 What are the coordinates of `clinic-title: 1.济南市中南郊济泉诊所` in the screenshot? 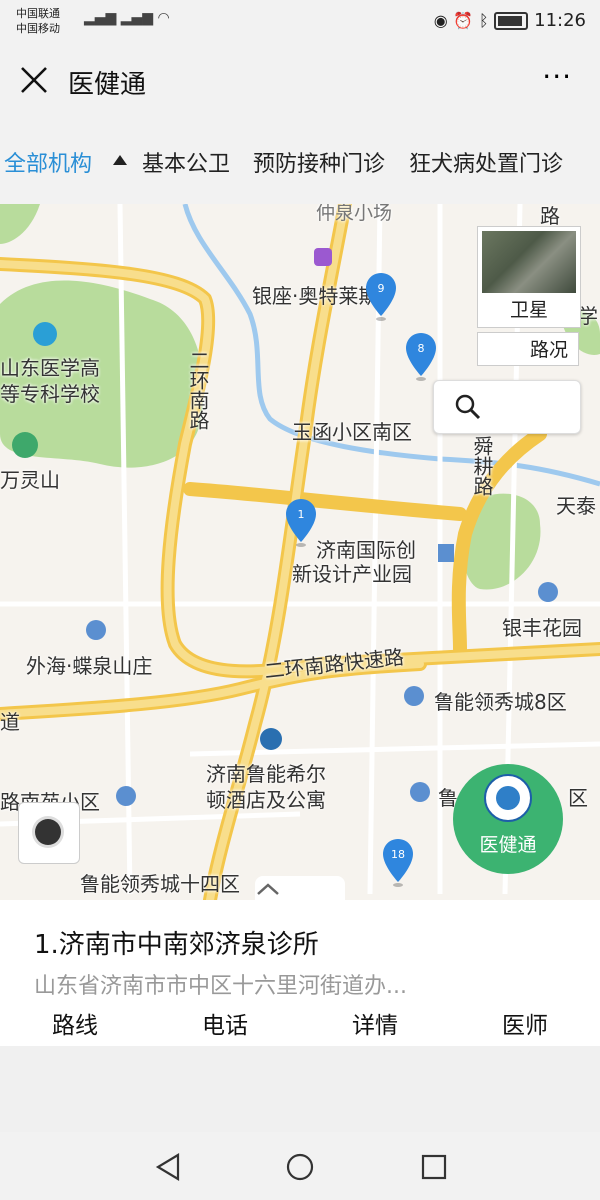 It's located at (176, 945).